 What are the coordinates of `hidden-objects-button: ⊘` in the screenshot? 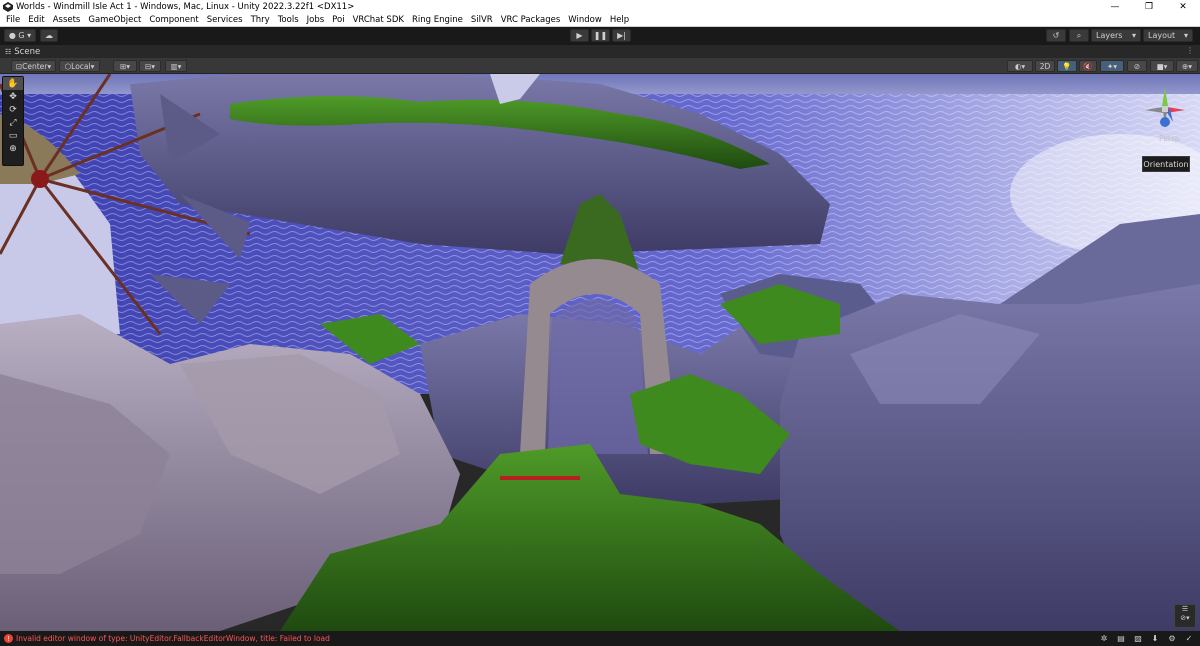 It's located at (1137, 66).